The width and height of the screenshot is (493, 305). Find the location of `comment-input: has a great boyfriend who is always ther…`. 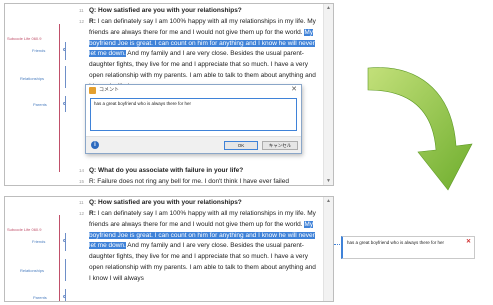

comment-input: has a great boyfriend who is always ther… is located at coordinates (193, 114).